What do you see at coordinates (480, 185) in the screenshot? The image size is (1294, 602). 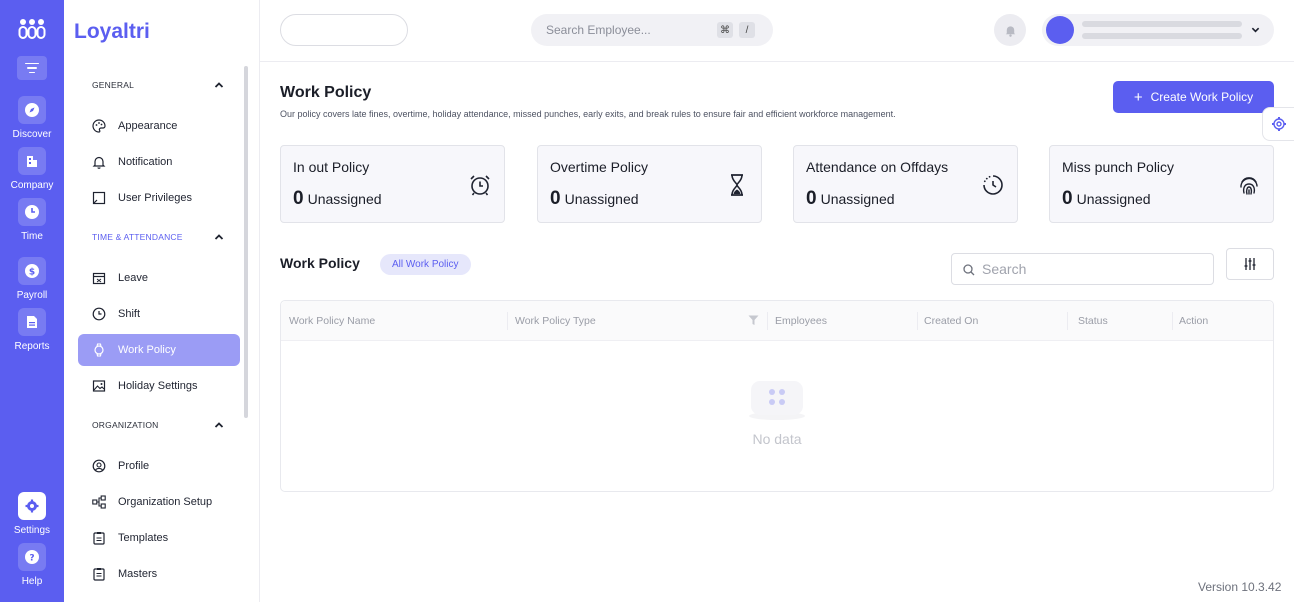 I see `alarm-clock-icon` at bounding box center [480, 185].